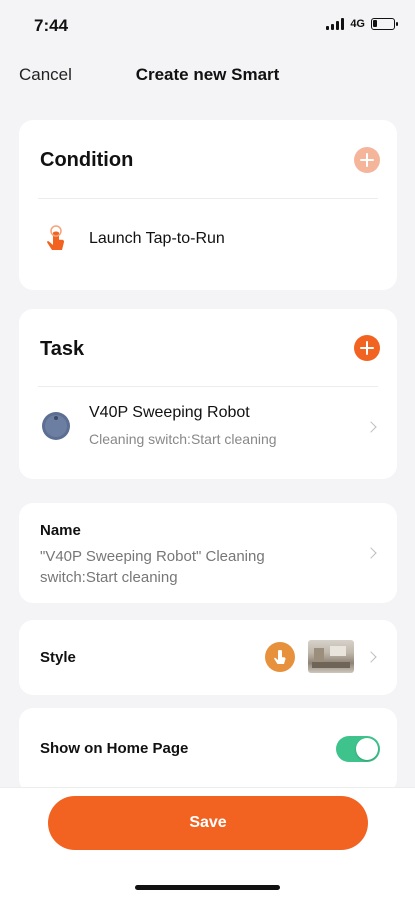  What do you see at coordinates (56, 237) in the screenshot?
I see `tap-hand-icon` at bounding box center [56, 237].